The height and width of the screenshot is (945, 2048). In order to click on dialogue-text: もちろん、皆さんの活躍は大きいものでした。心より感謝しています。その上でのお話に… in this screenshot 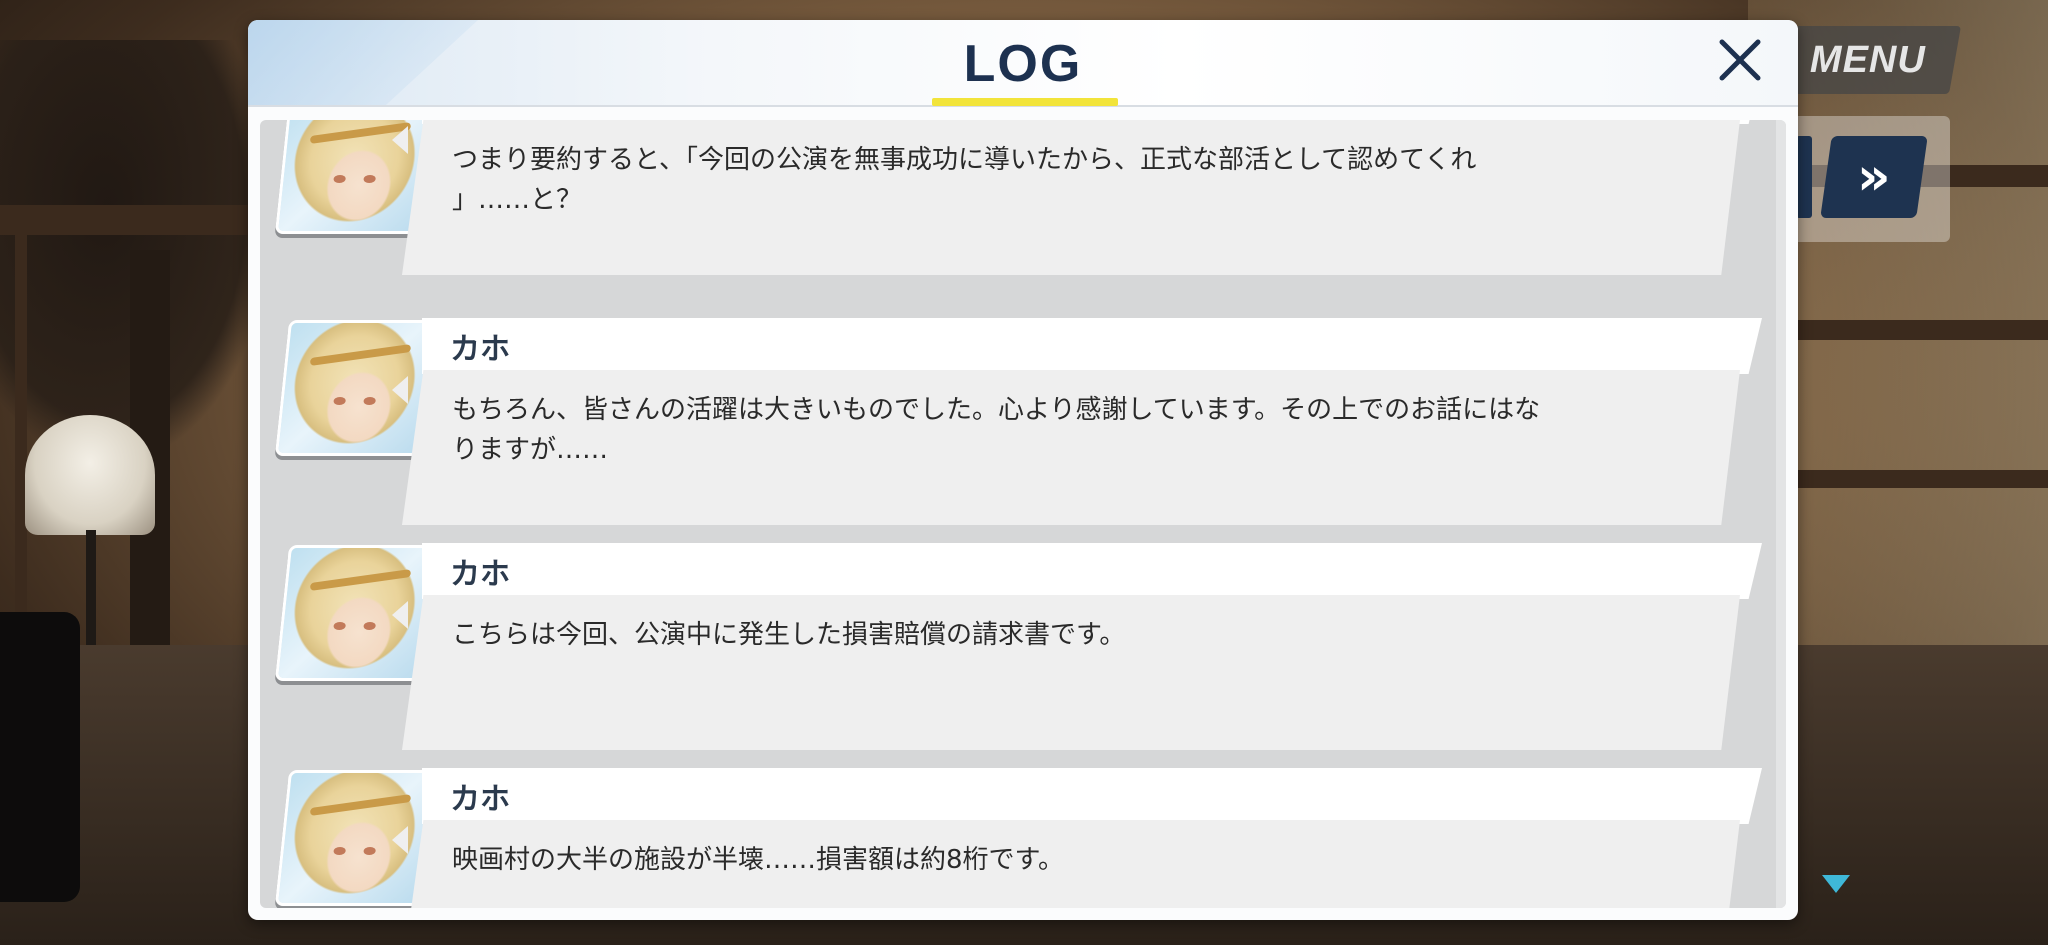, I will do `click(996, 430)`.